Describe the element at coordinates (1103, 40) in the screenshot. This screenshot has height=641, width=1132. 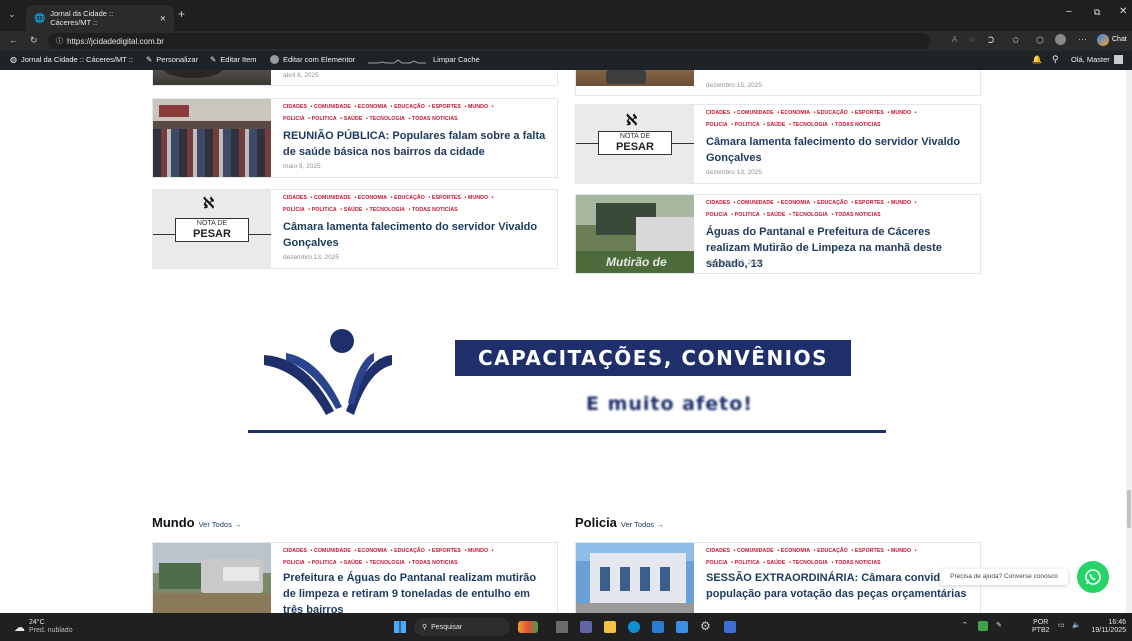
I see `copilot-icon` at that location.